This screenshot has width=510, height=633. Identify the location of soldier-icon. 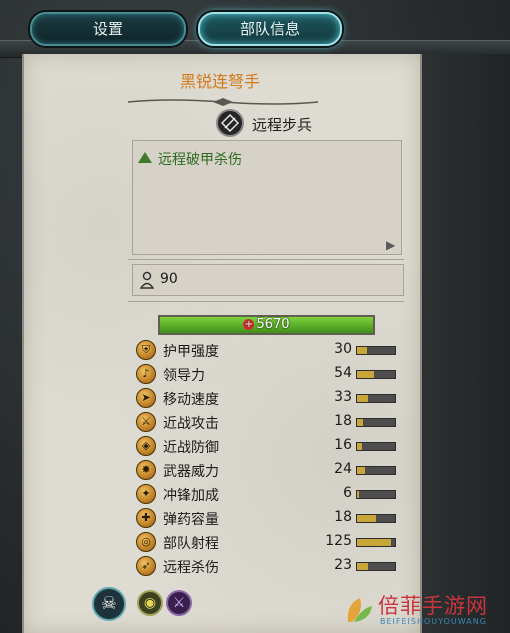
(147, 280).